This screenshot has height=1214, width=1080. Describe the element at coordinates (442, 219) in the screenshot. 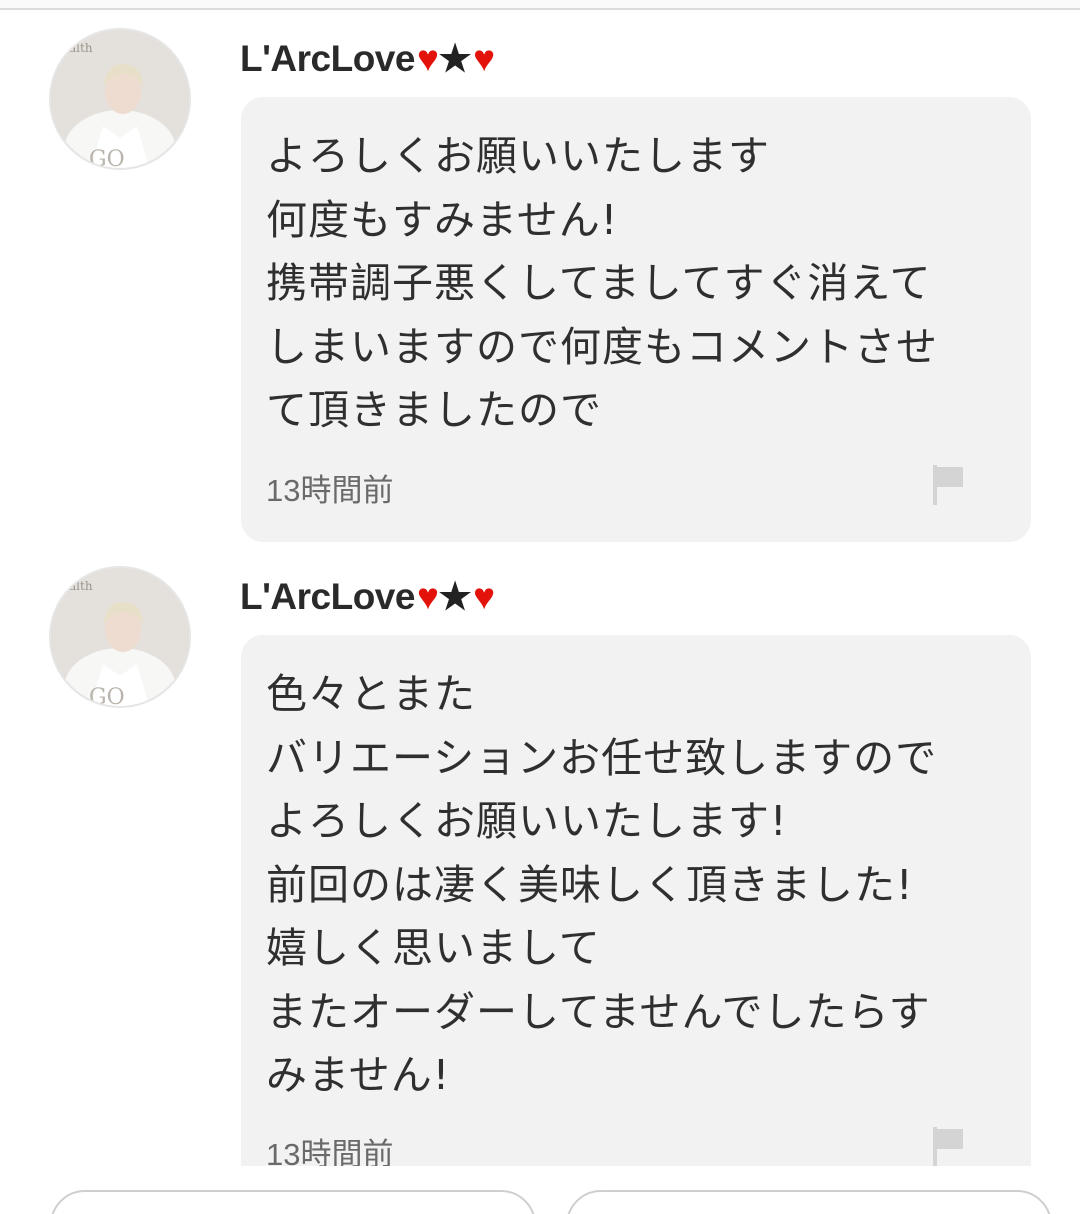

I see `message-line: 何度もすみません!` at that location.